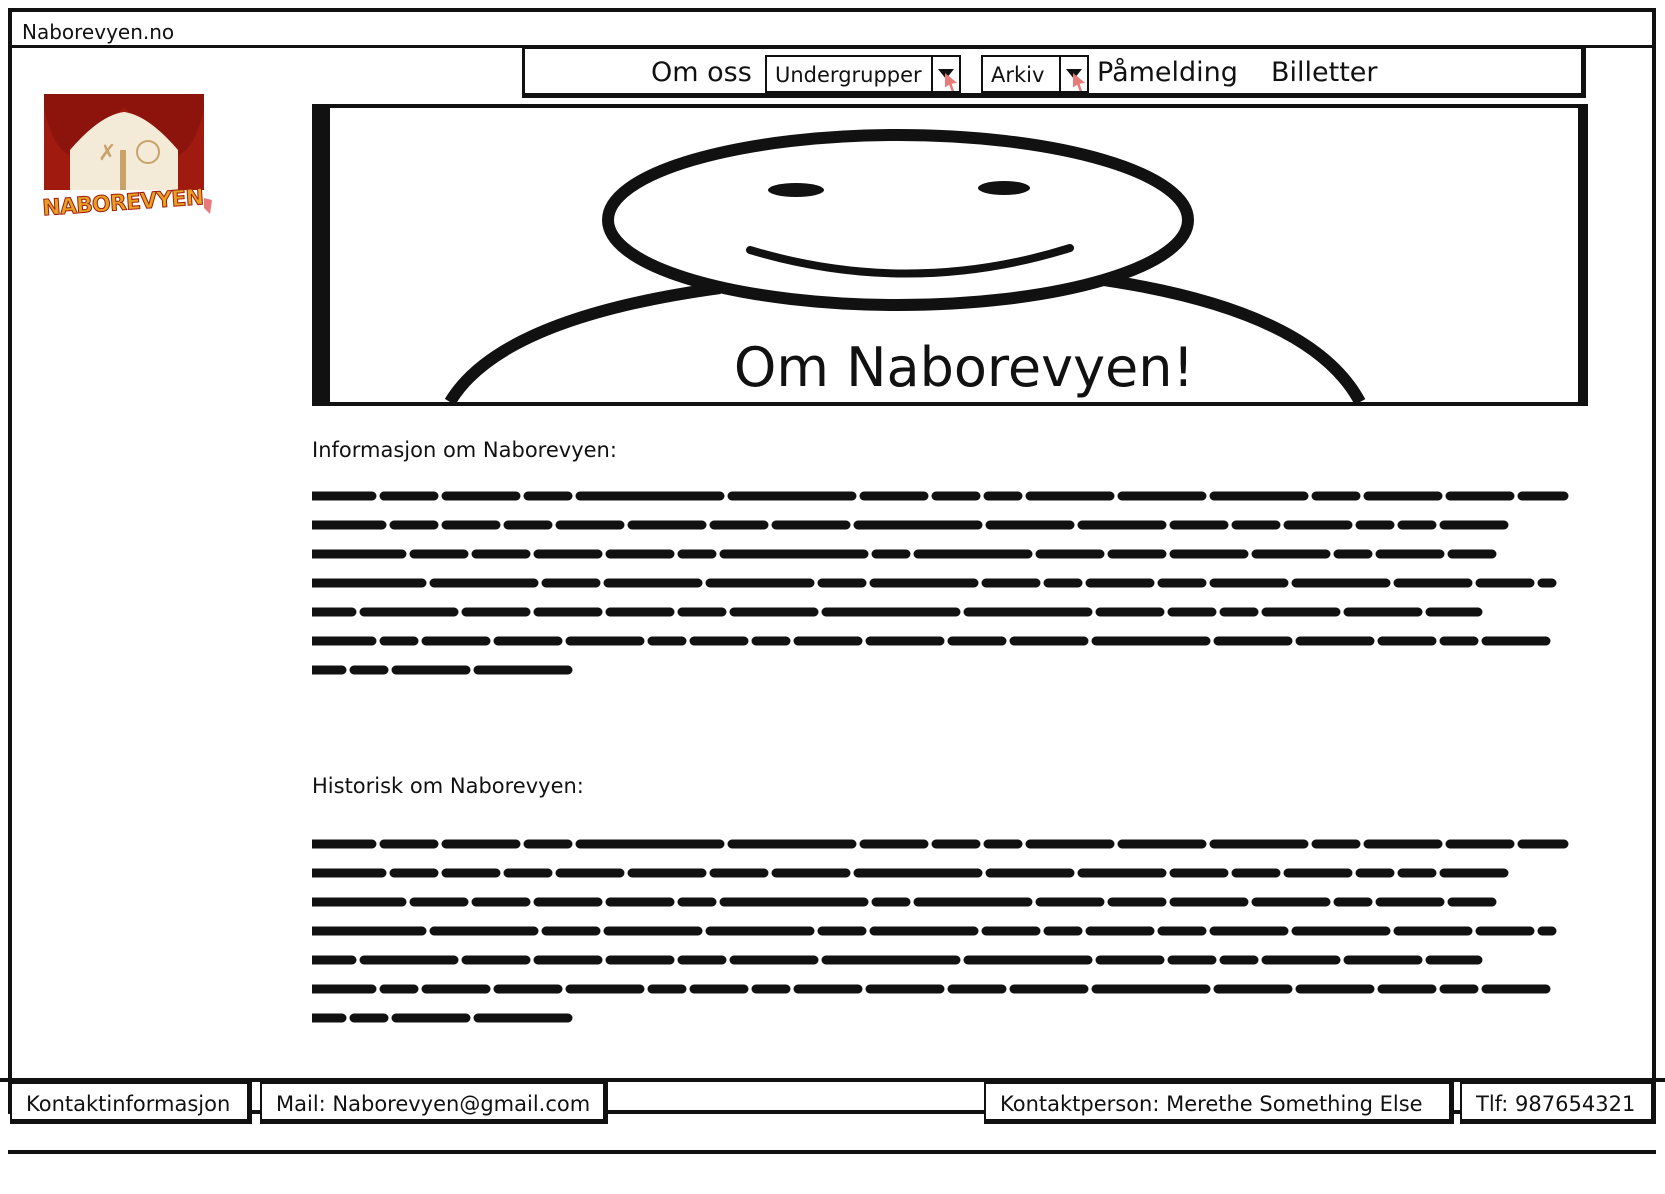  What do you see at coordinates (98, 32) in the screenshot?
I see `url-text: Naborevyen.no` at bounding box center [98, 32].